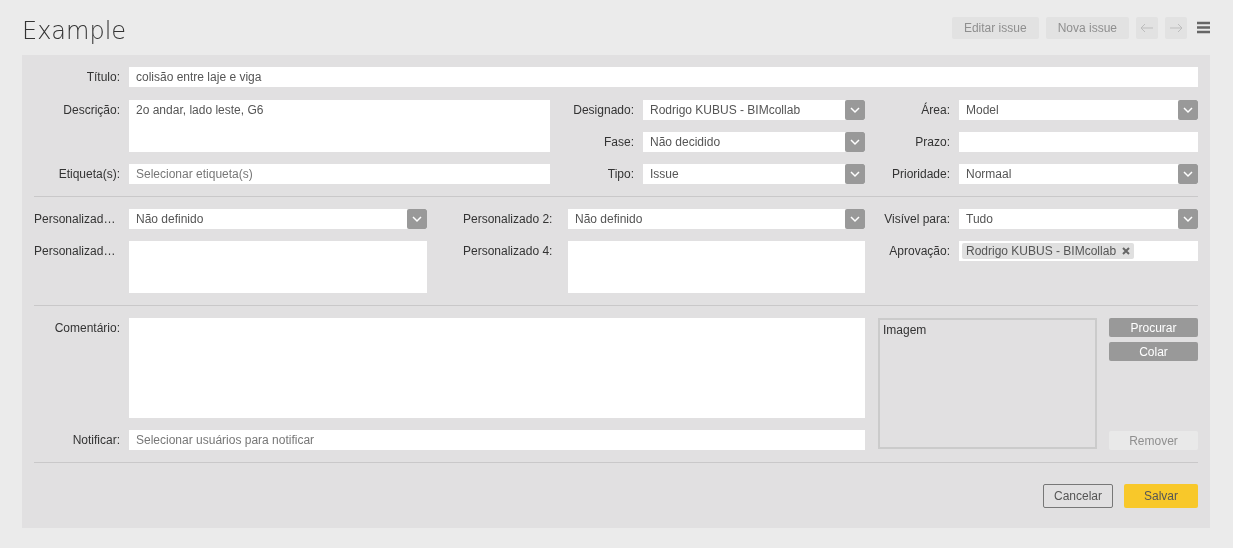 The image size is (1233, 548). What do you see at coordinates (1078, 219) in the screenshot?
I see `select-dropdown: Tudo` at bounding box center [1078, 219].